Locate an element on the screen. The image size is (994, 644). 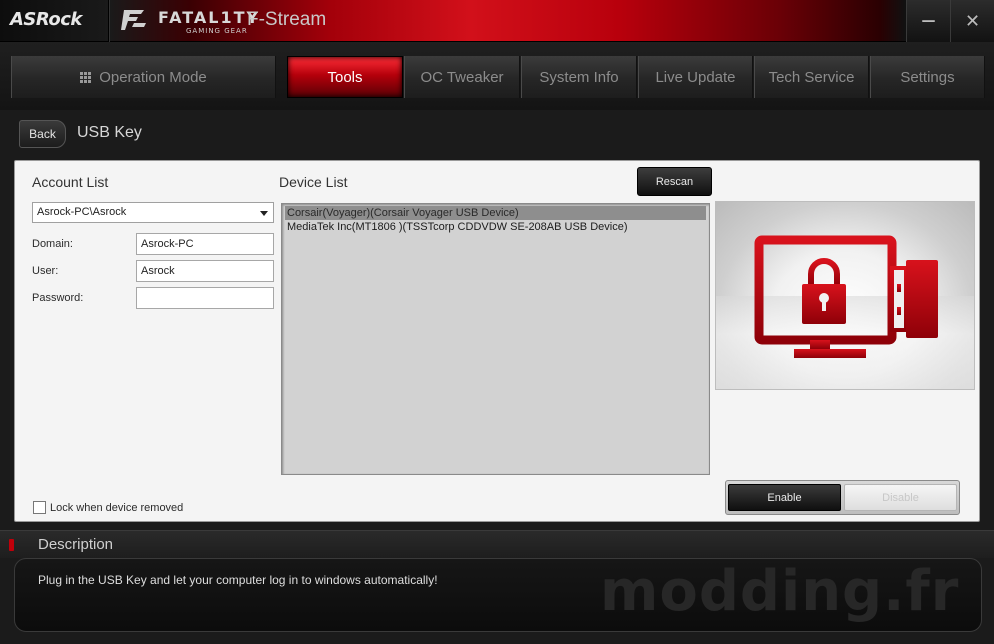
fatal1ty-logo-text: FATAL1TY is located at coordinates (209, 17).